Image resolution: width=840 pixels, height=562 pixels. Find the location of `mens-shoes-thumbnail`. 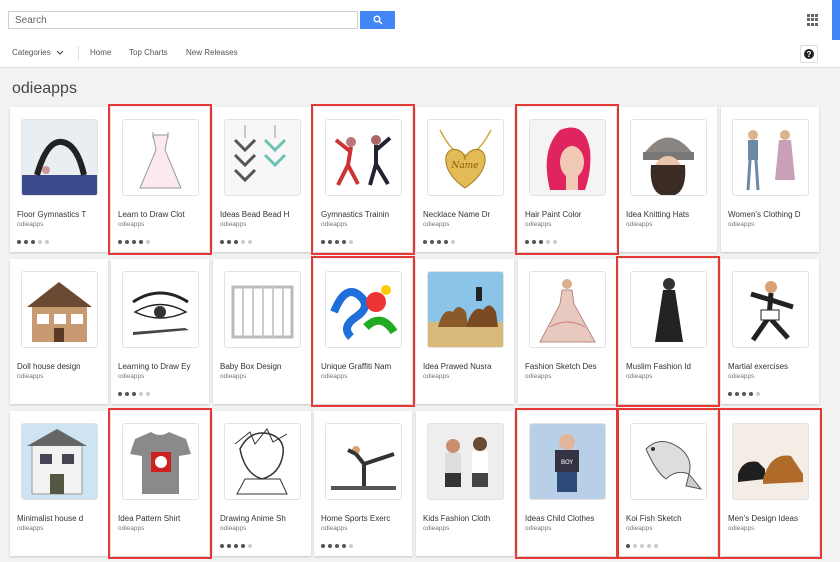

mens-shoes-thumbnail is located at coordinates (770, 461).